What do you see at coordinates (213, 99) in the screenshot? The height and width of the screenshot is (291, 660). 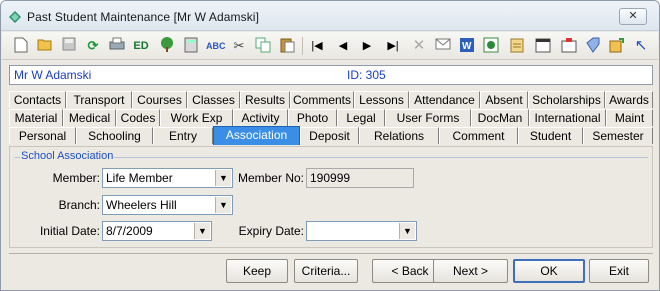 I see `tab-classes: Classes` at bounding box center [213, 99].